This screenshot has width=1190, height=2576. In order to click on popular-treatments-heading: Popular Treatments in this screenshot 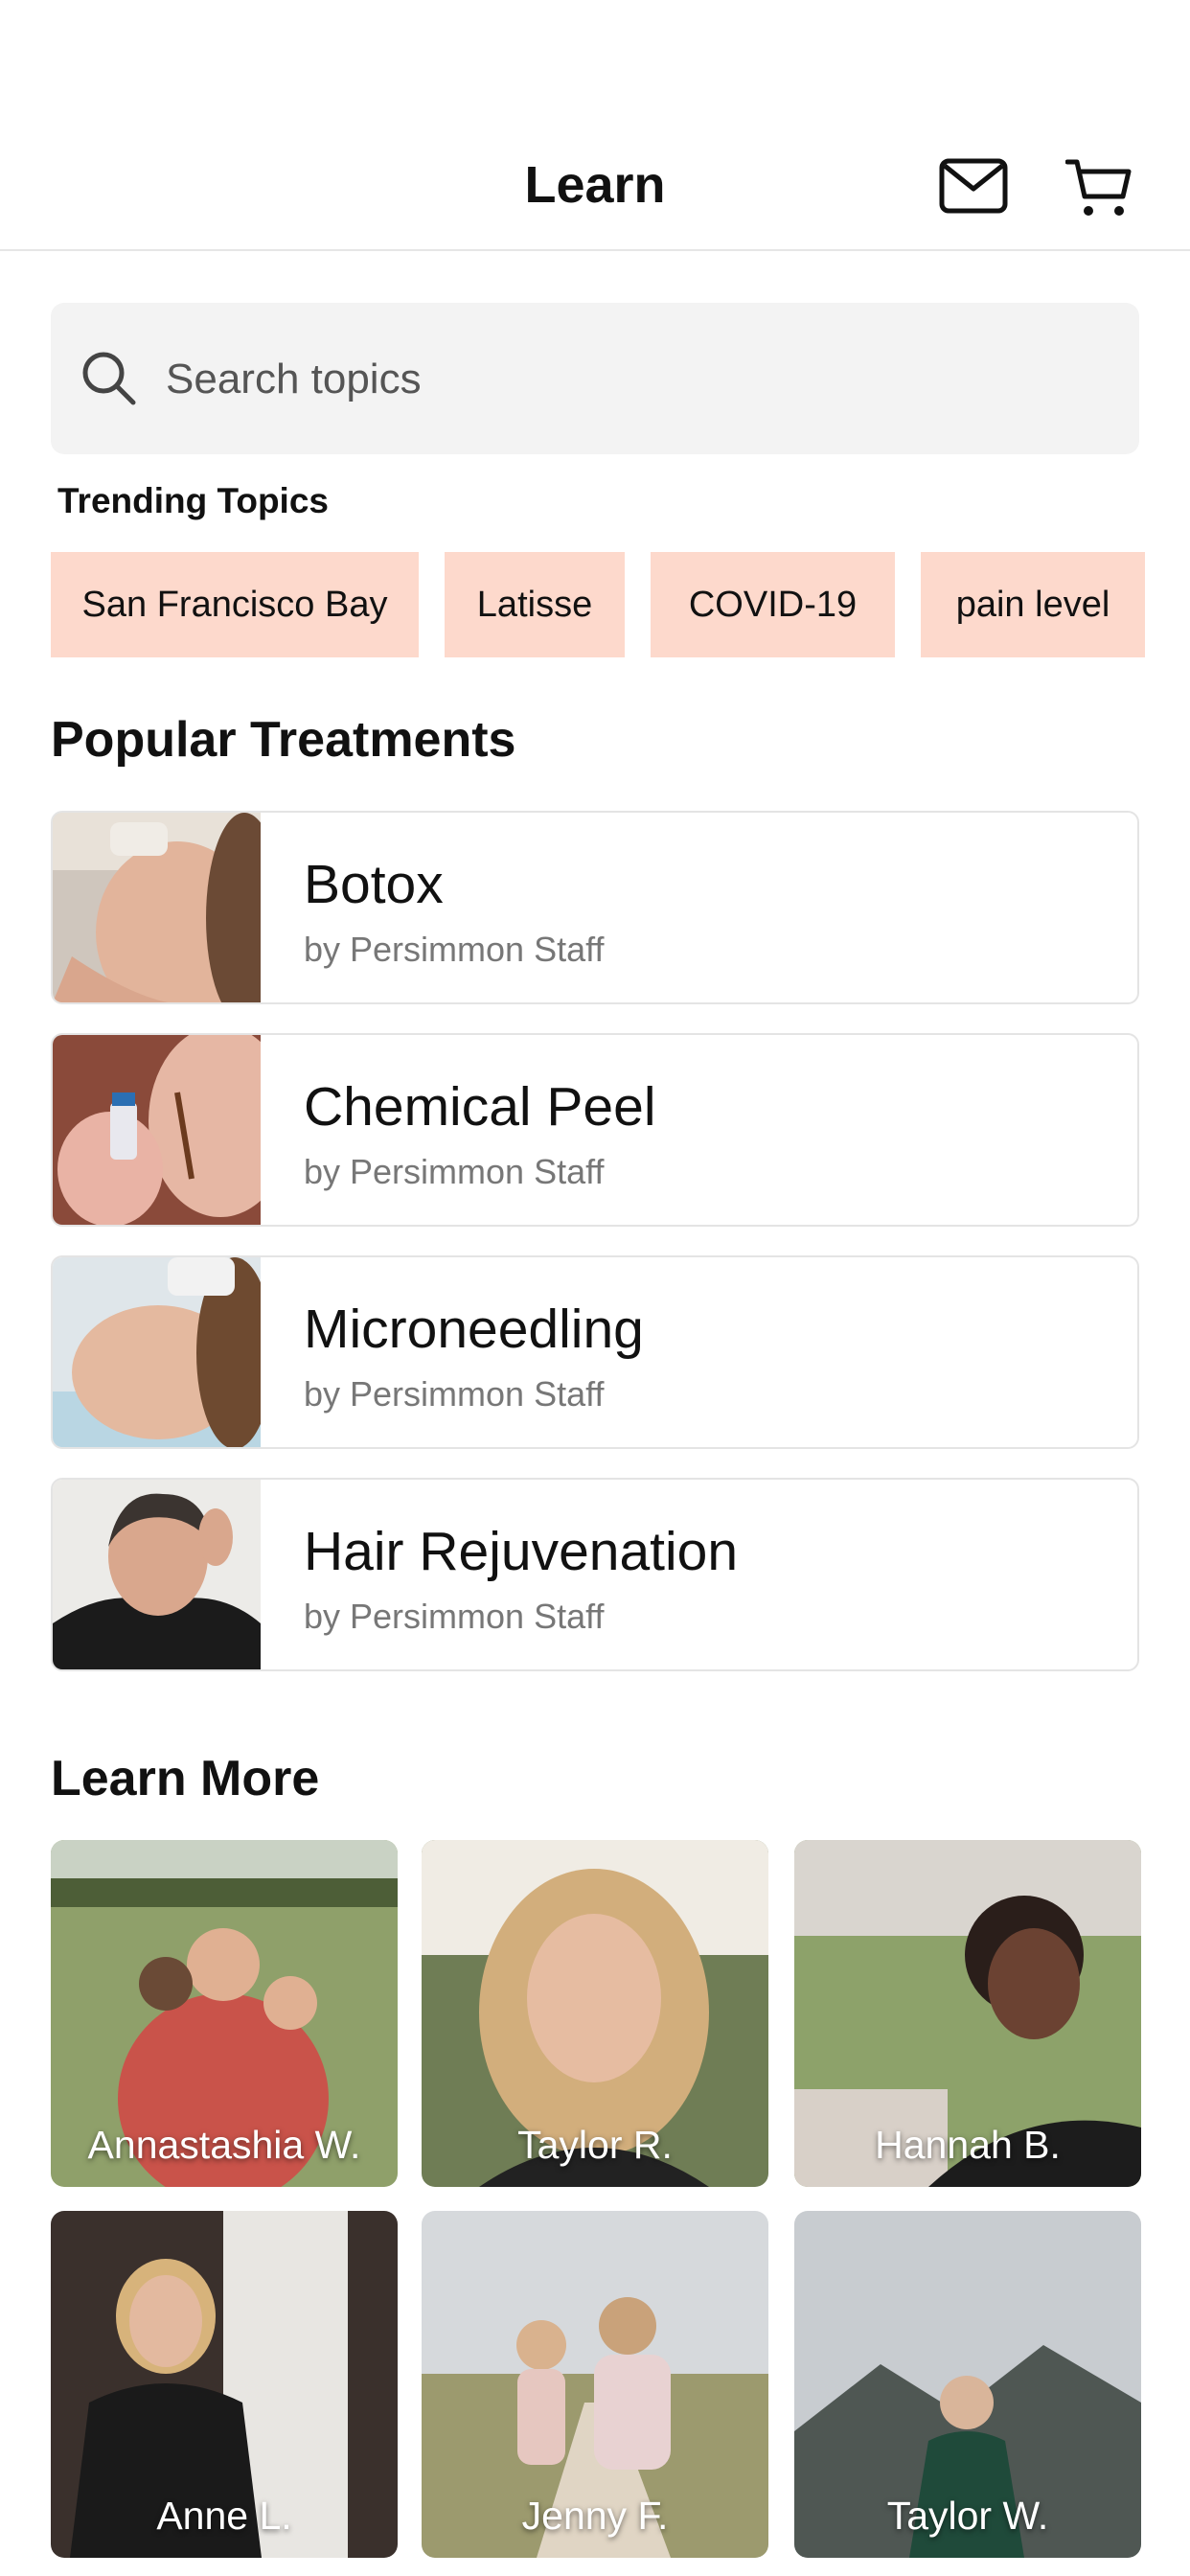, I will do `click(284, 740)`.